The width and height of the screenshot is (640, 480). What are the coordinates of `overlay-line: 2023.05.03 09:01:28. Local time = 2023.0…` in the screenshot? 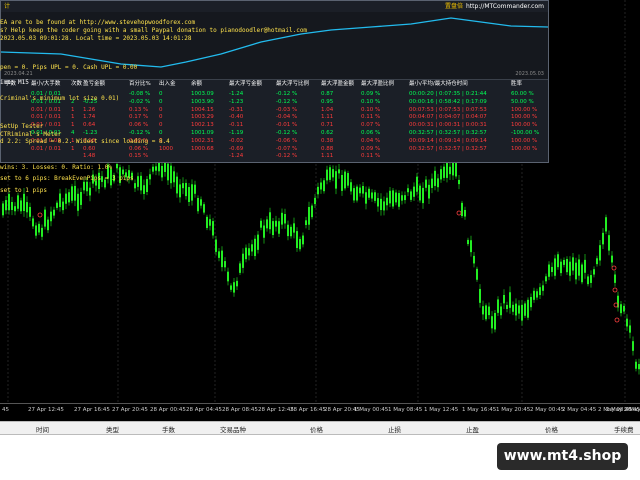 It's located at (96, 38).